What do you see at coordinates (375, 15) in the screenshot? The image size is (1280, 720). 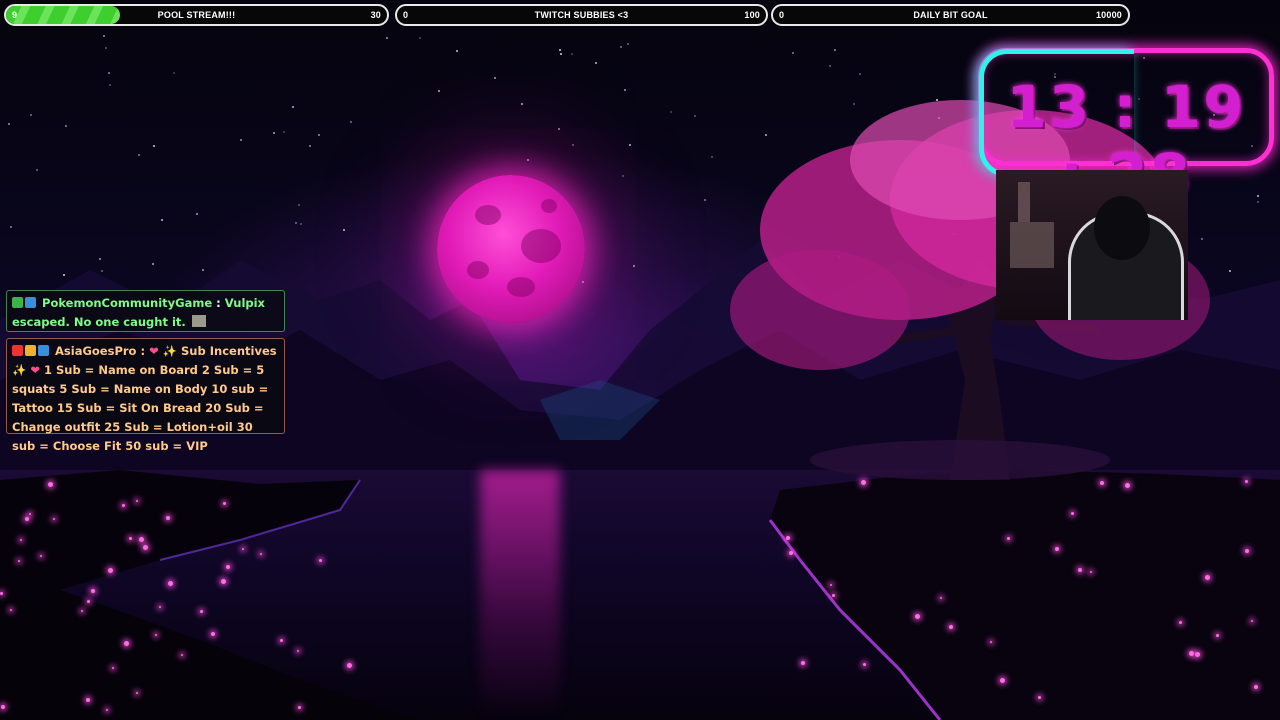 I see `goal-target-value: 30` at bounding box center [375, 15].